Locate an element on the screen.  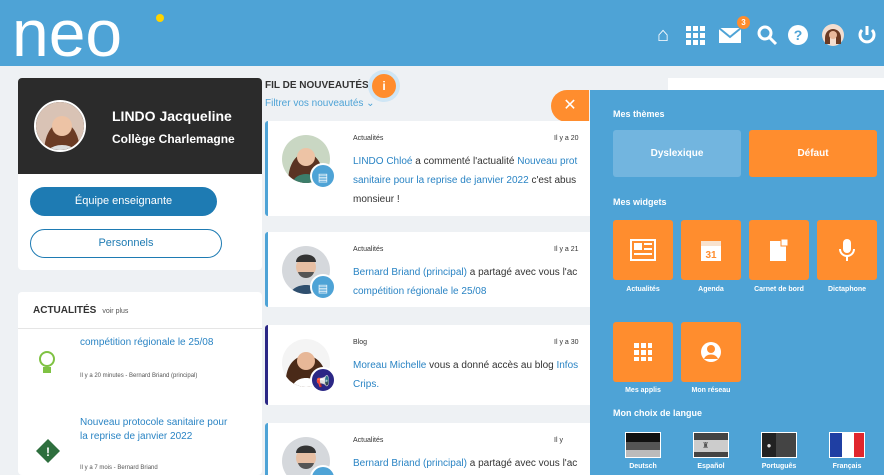
svg-text: neo is located at coordinates (67, 33).